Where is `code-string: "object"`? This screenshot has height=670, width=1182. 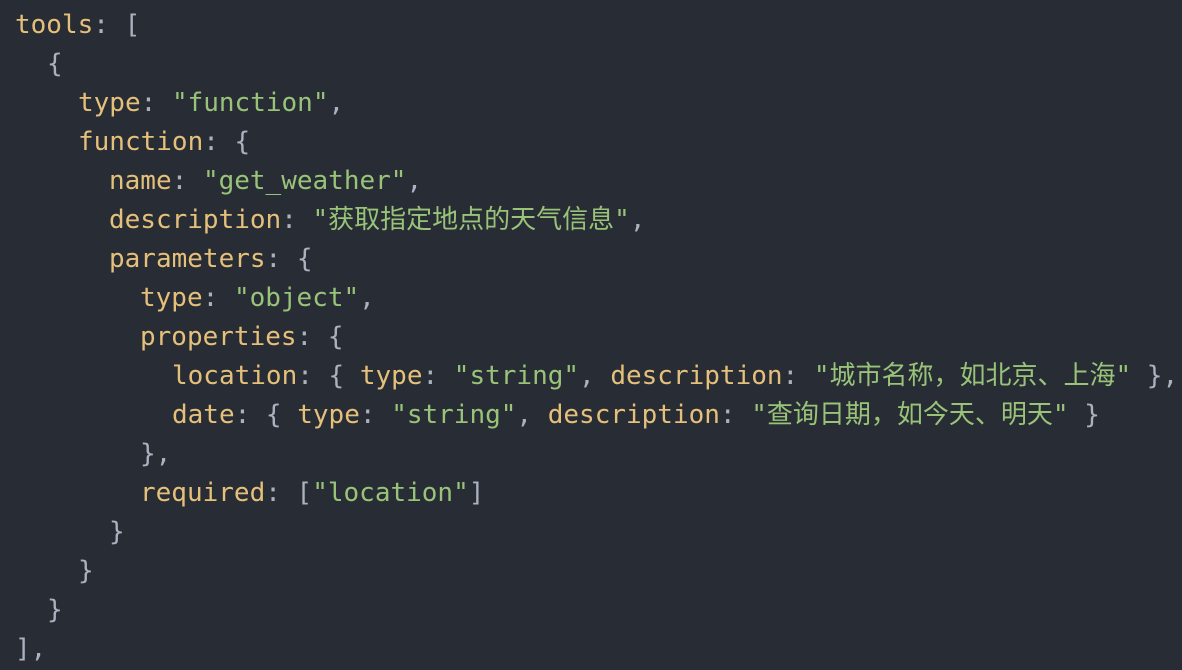 code-string: "object" is located at coordinates (296, 298).